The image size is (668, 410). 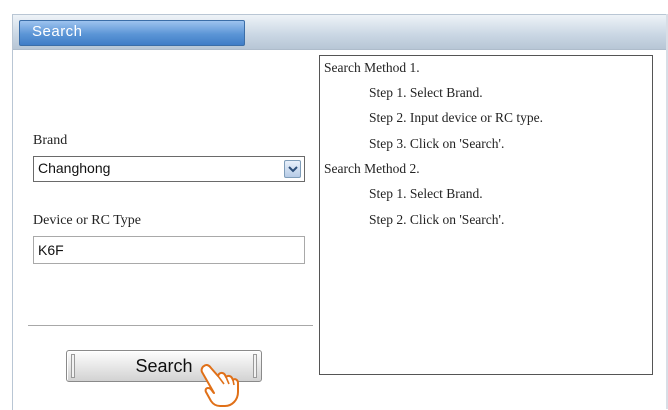 I want to click on brand-label: Brand, so click(x=50, y=140).